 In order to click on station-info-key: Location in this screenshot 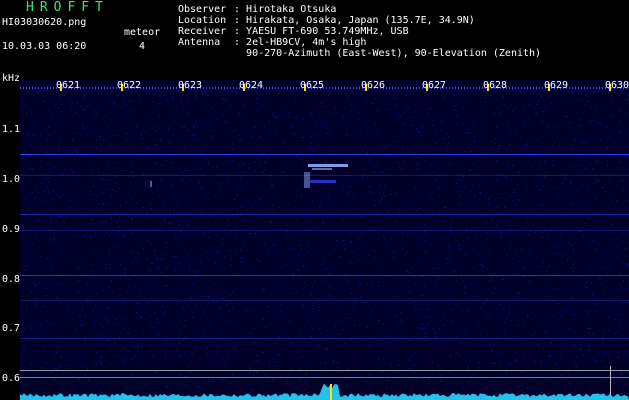, I will do `click(202, 20)`.